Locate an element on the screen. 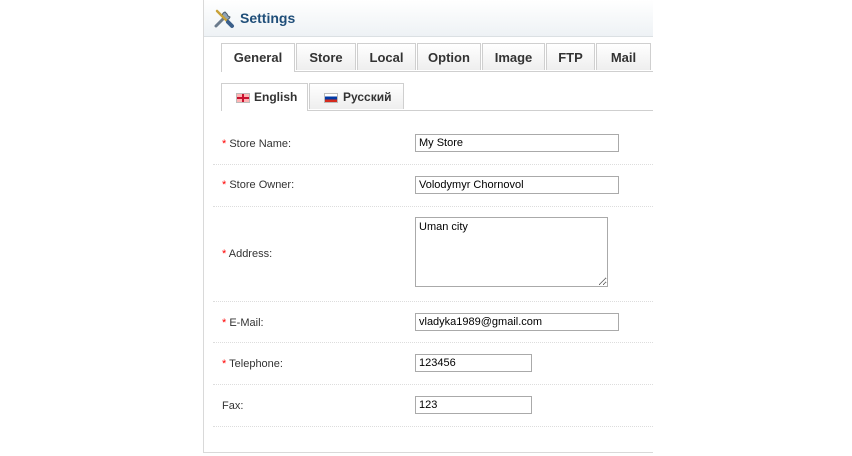 This screenshot has height=456, width=852. tab-local: Local is located at coordinates (386, 56).